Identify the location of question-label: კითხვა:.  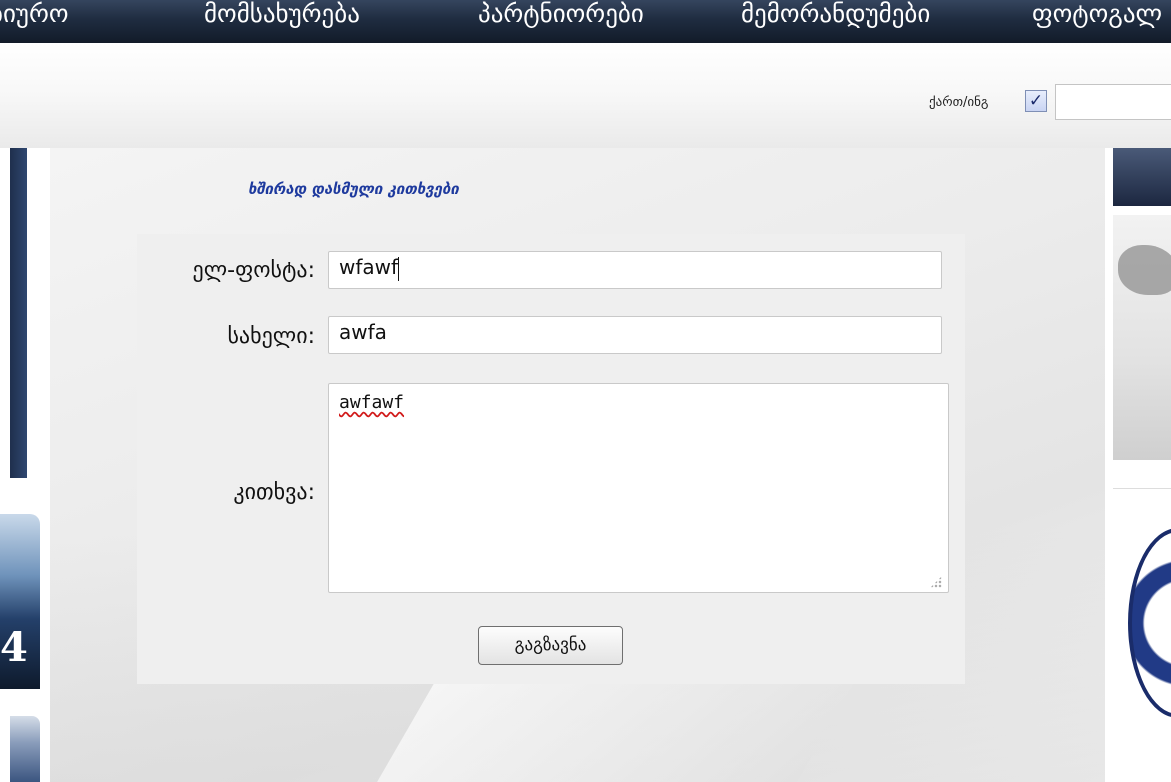
(274, 492).